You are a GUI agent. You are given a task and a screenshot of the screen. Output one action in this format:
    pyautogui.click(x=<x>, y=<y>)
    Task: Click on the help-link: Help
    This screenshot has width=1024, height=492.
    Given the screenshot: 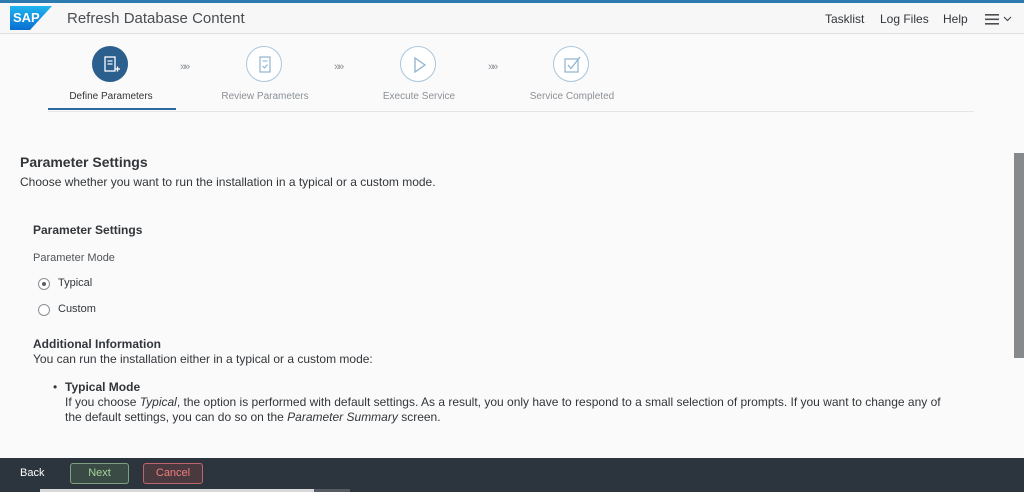 What is the action you would take?
    pyautogui.click(x=955, y=19)
    